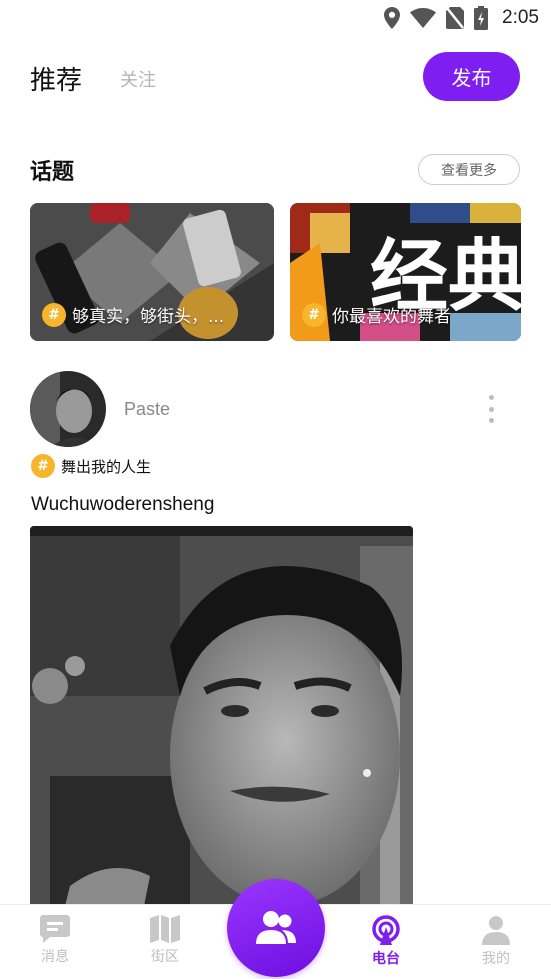  Describe the element at coordinates (391, 317) in the screenshot. I see `topic-title: 你最喜欢的舞者` at that location.